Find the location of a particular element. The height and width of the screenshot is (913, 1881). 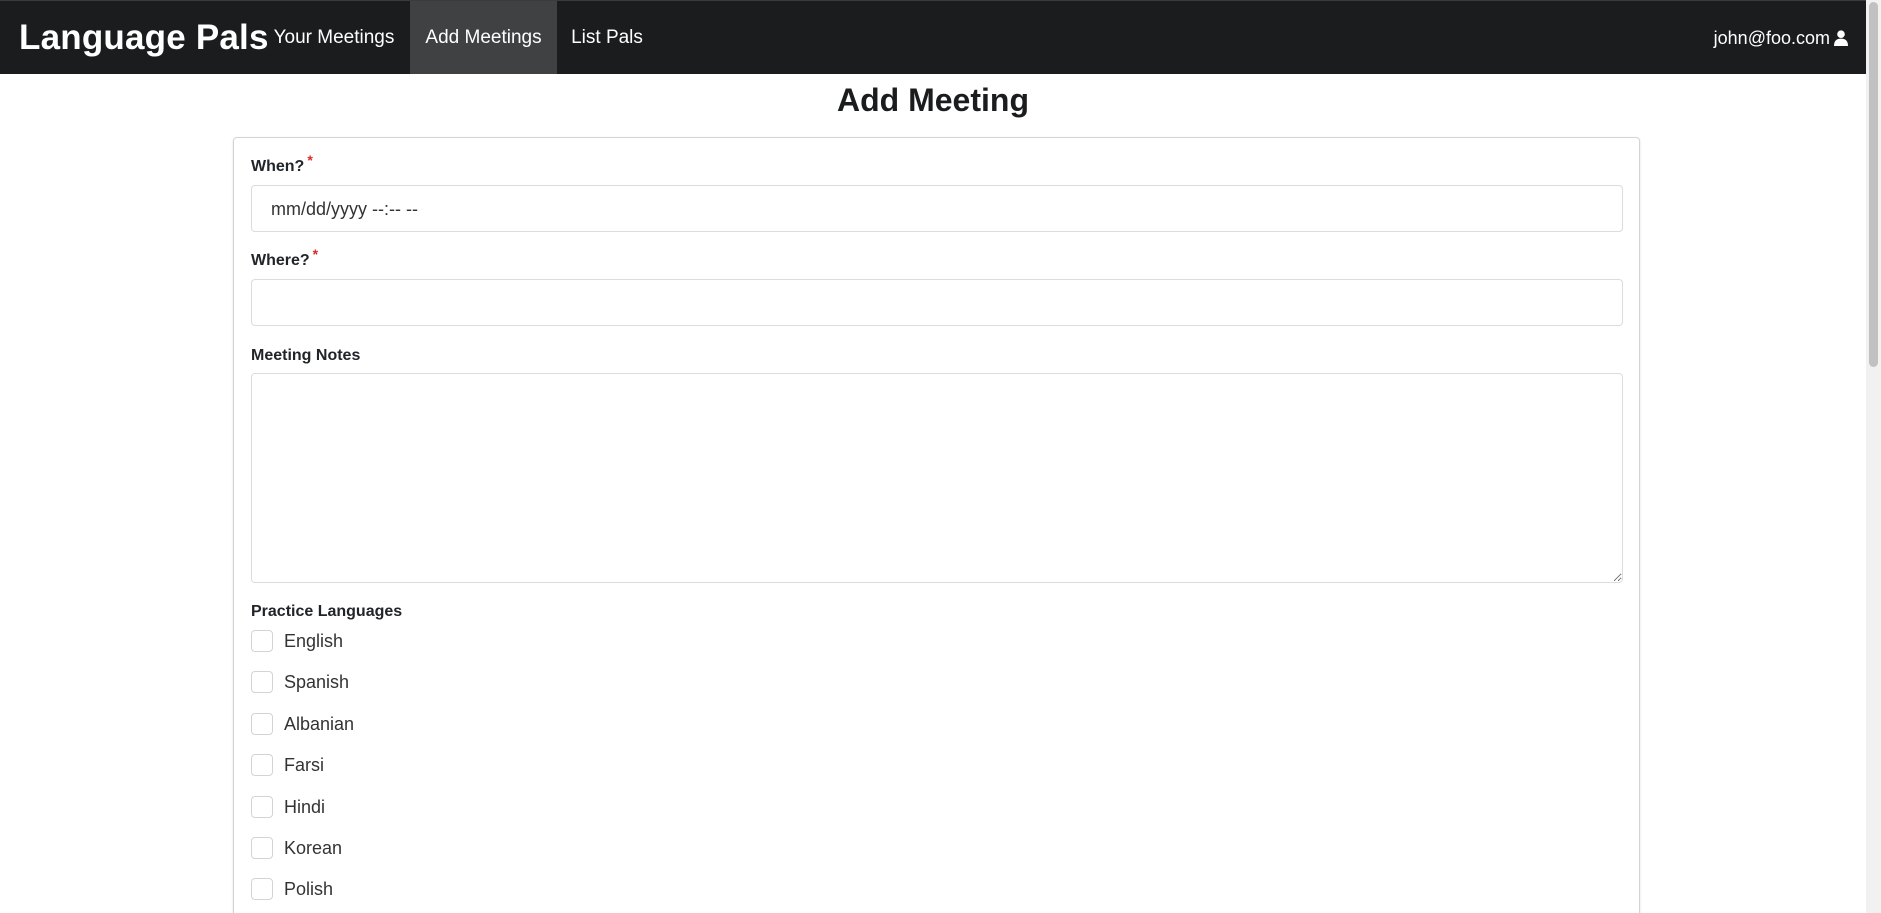

brand-logo: Language Pals is located at coordinates (144, 37).